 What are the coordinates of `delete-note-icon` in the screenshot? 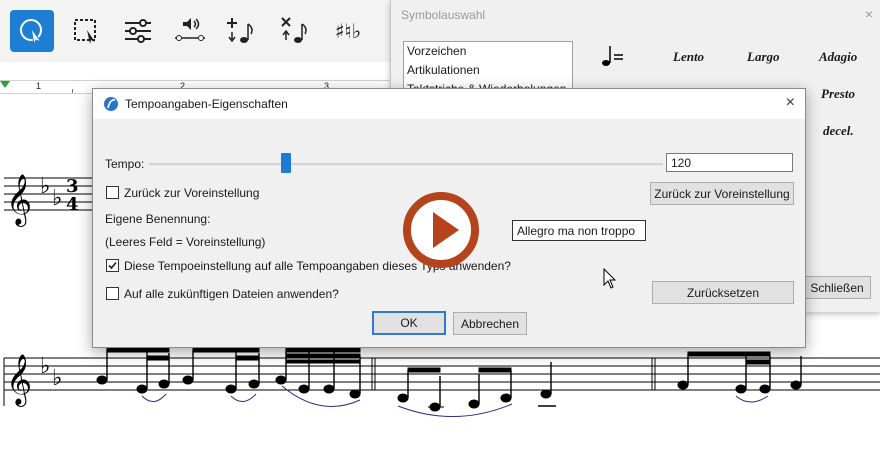 It's located at (294, 30).